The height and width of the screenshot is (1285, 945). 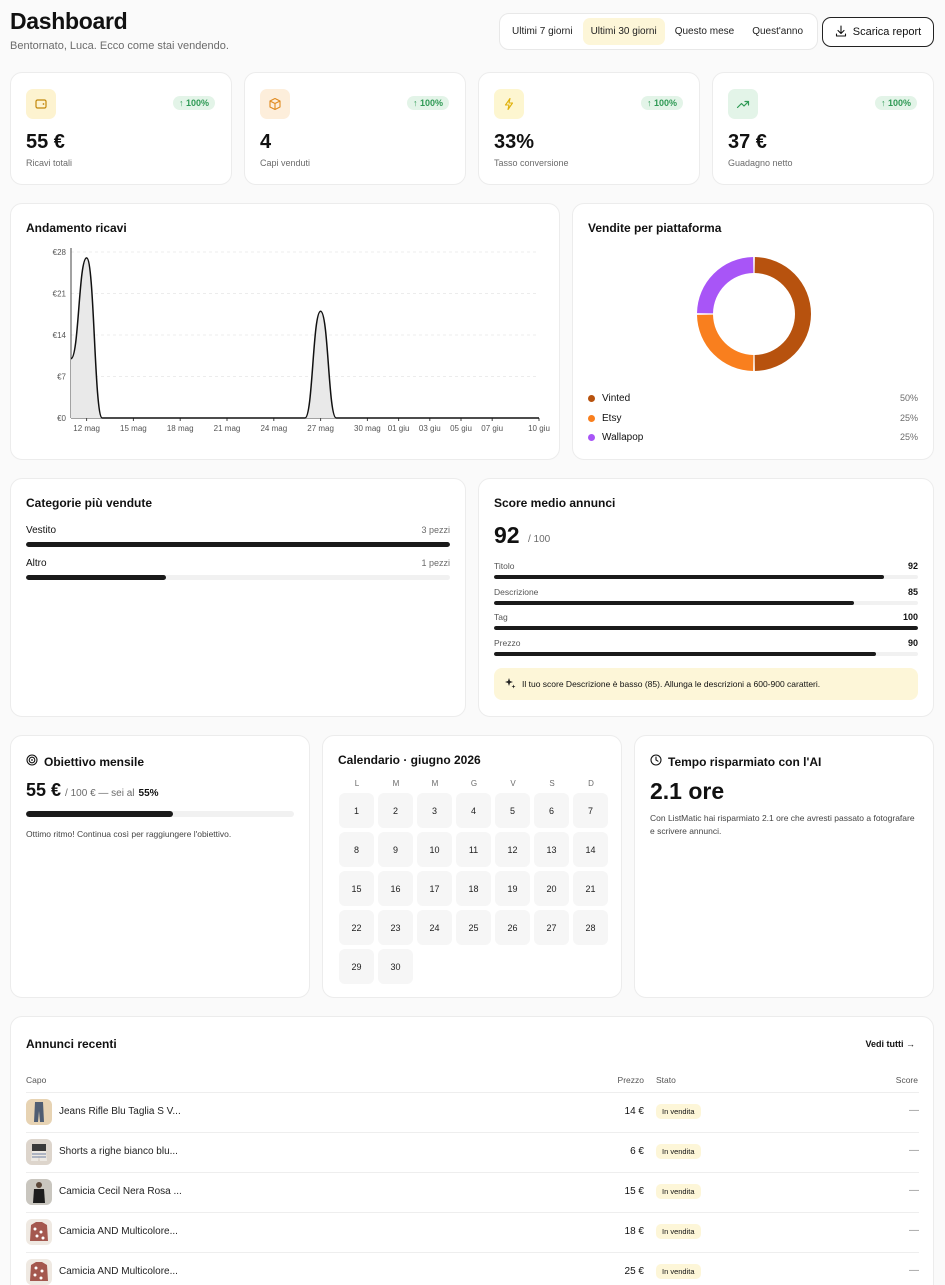 What do you see at coordinates (591, 398) in the screenshot?
I see `legend-dot` at bounding box center [591, 398].